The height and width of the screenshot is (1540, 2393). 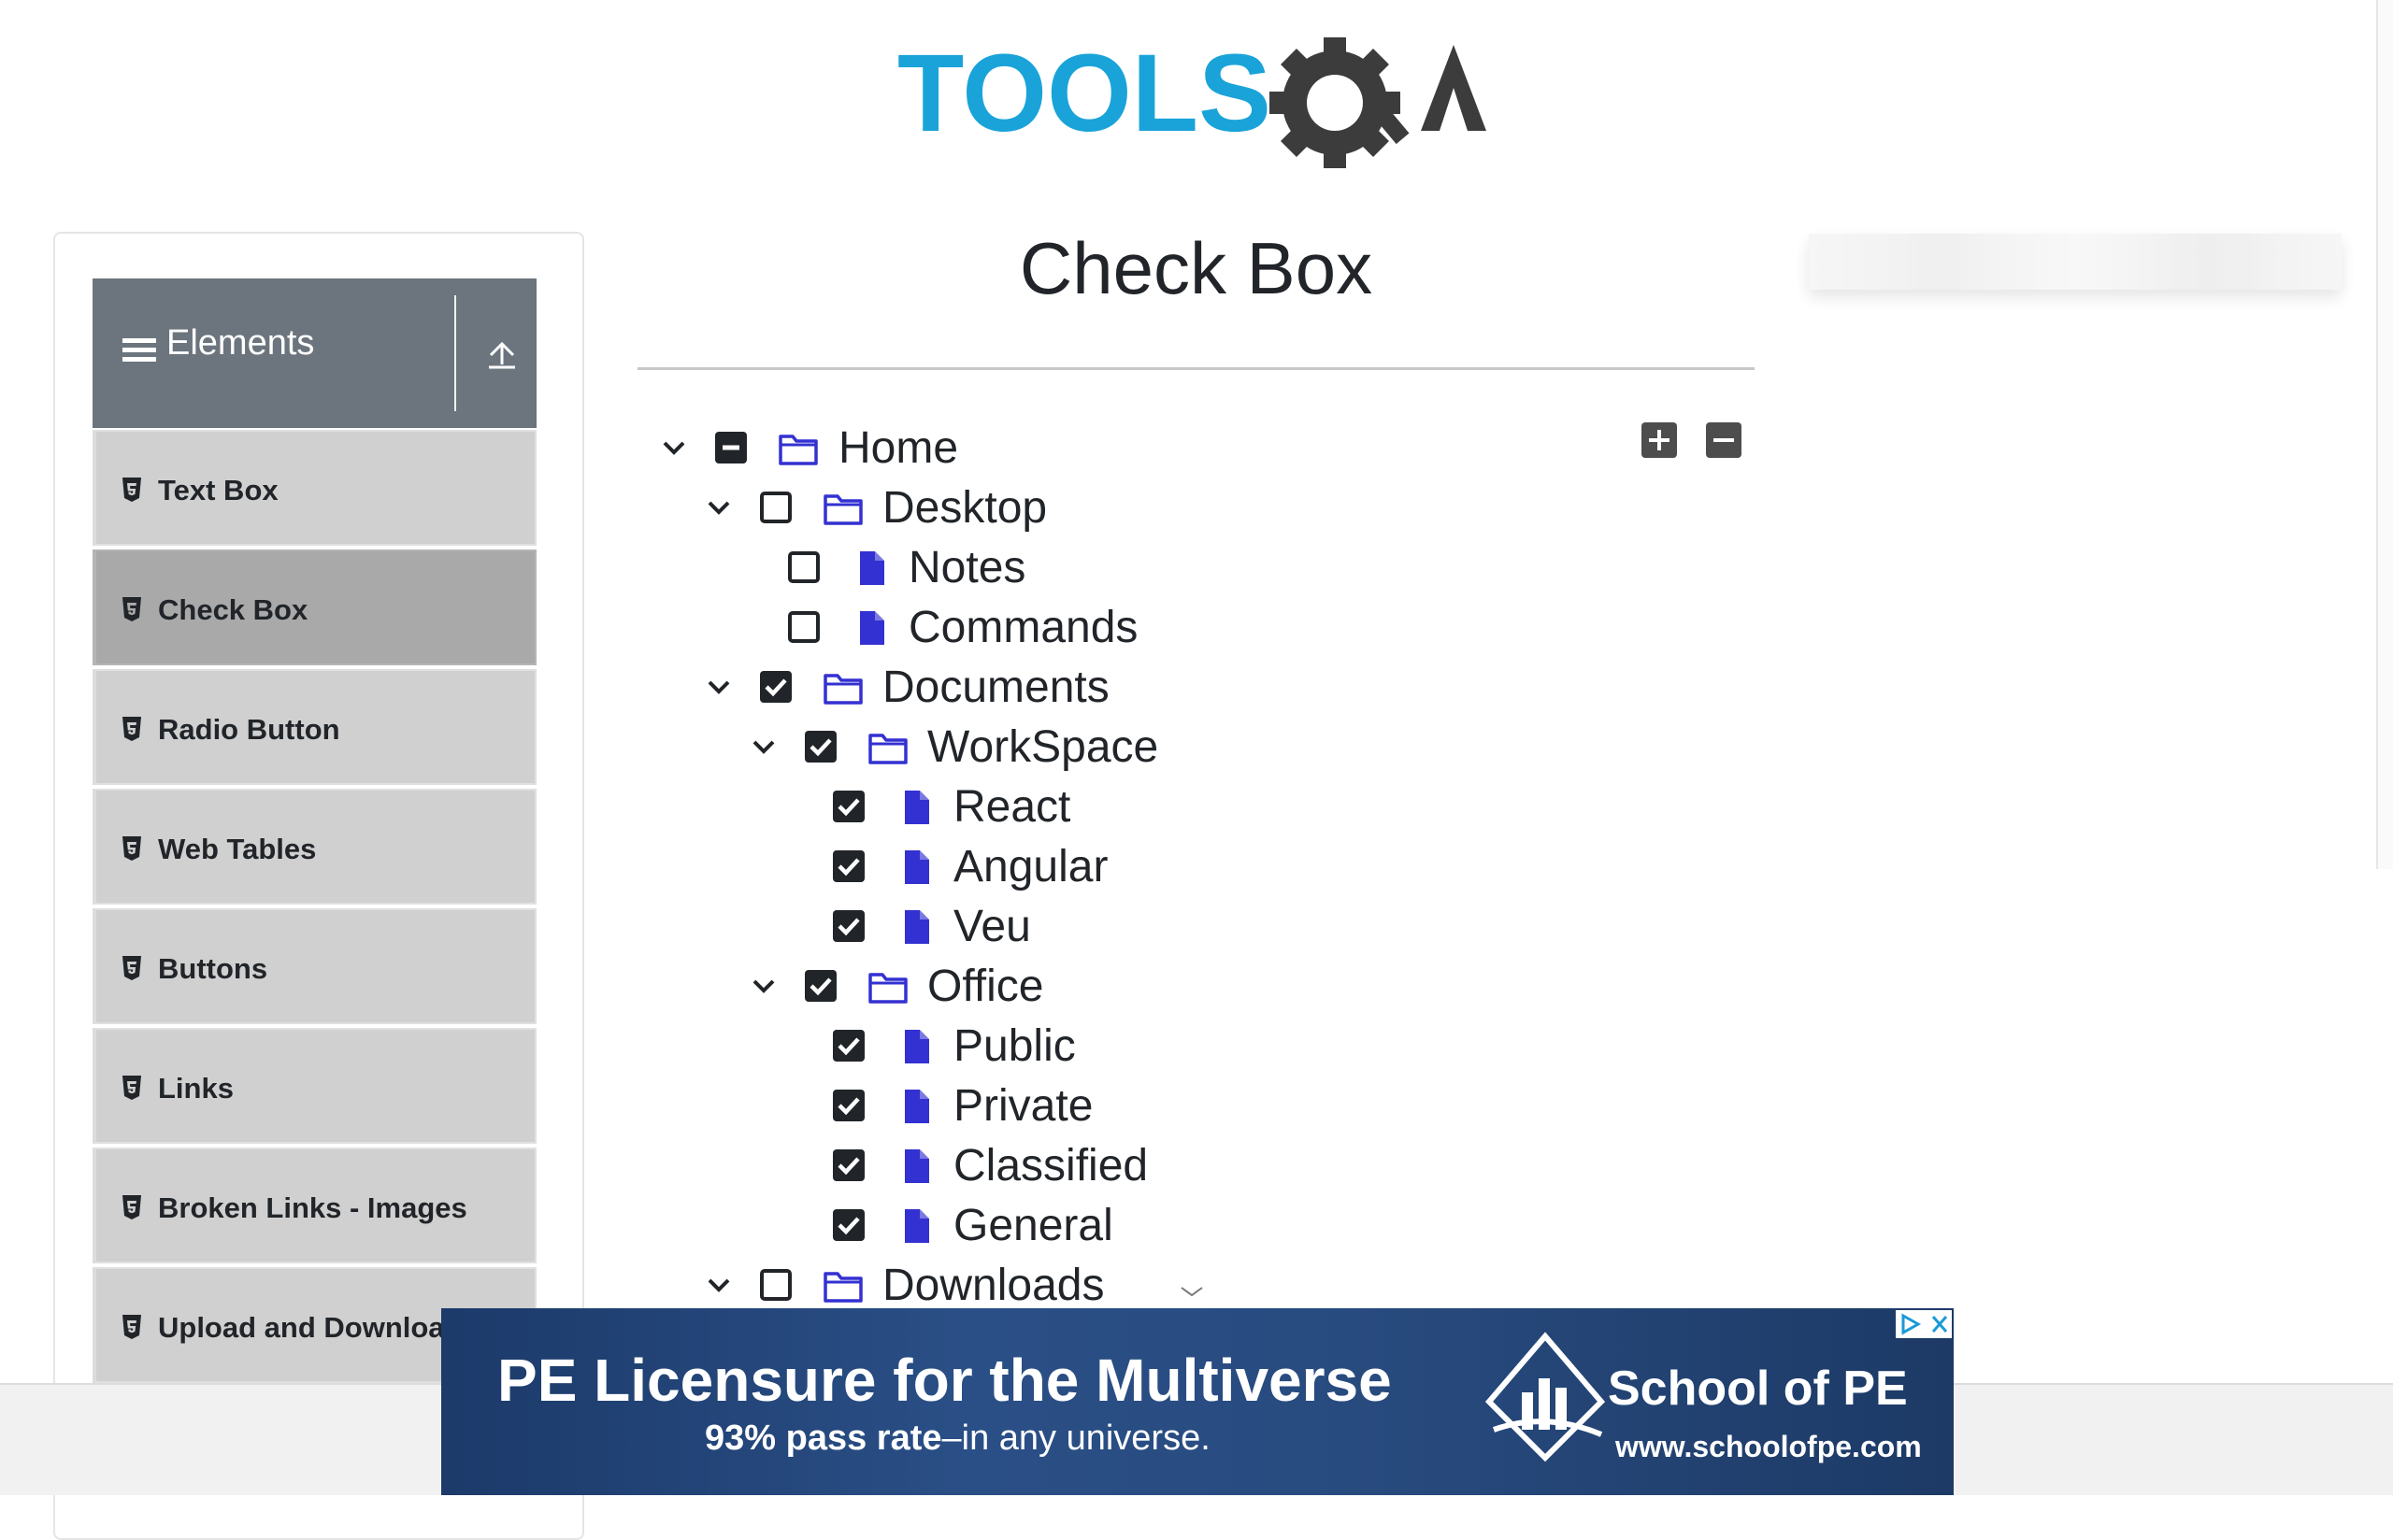 I want to click on ad-choices-button, so click(x=1924, y=1324).